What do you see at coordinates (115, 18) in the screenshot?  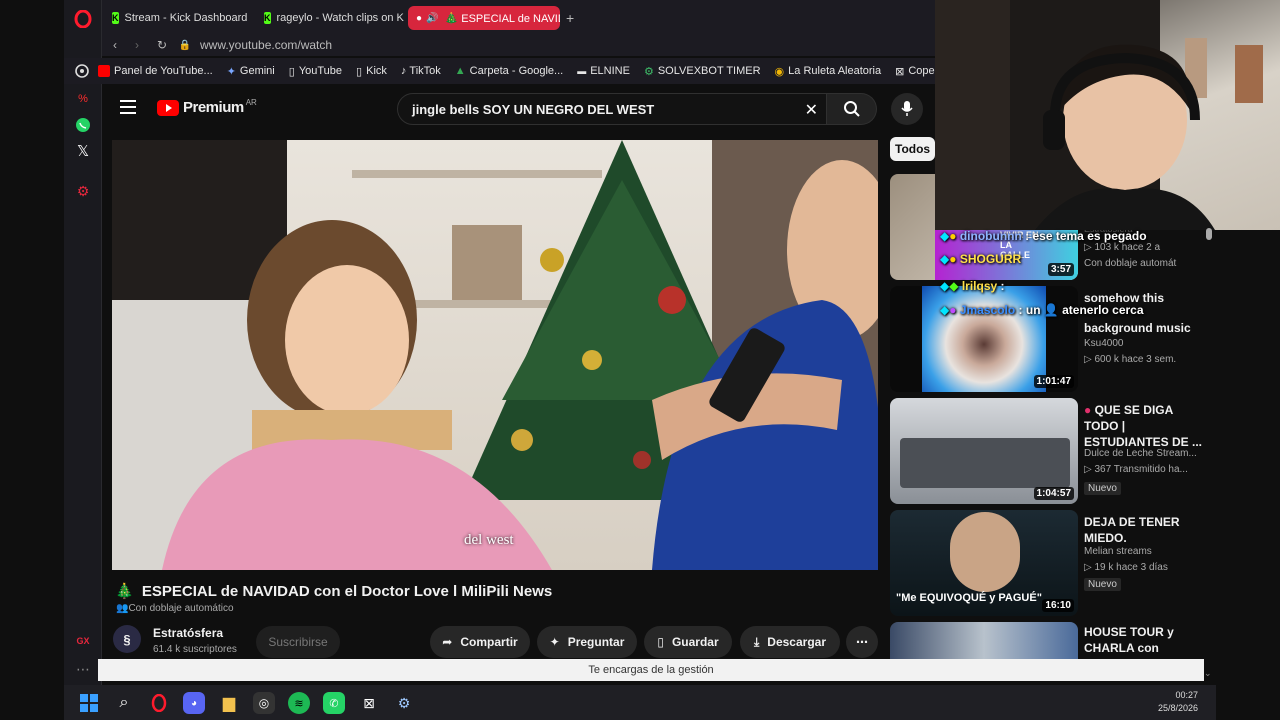 I see `kick-icon: K` at bounding box center [115, 18].